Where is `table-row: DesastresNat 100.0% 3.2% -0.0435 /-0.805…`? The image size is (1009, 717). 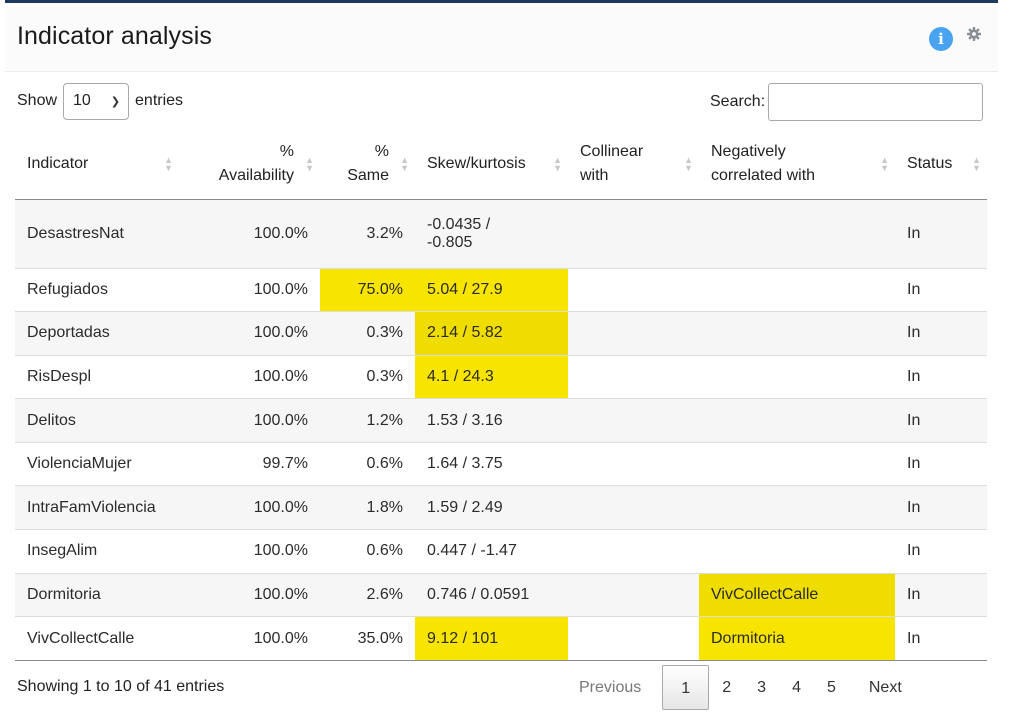
table-row: DesastresNat 100.0% 3.2% -0.0435 /-0.805… is located at coordinates (501, 234).